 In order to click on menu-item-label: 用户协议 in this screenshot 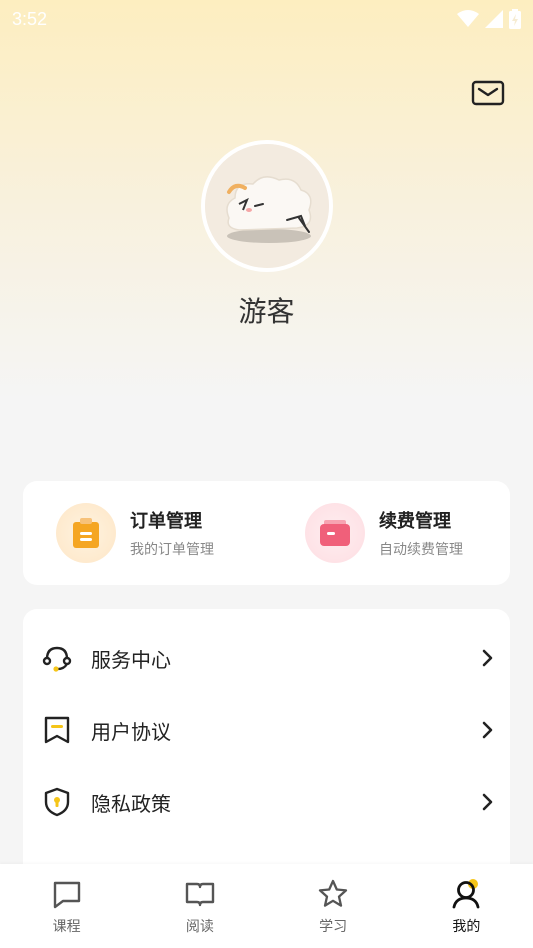, I will do `click(131, 731)`.